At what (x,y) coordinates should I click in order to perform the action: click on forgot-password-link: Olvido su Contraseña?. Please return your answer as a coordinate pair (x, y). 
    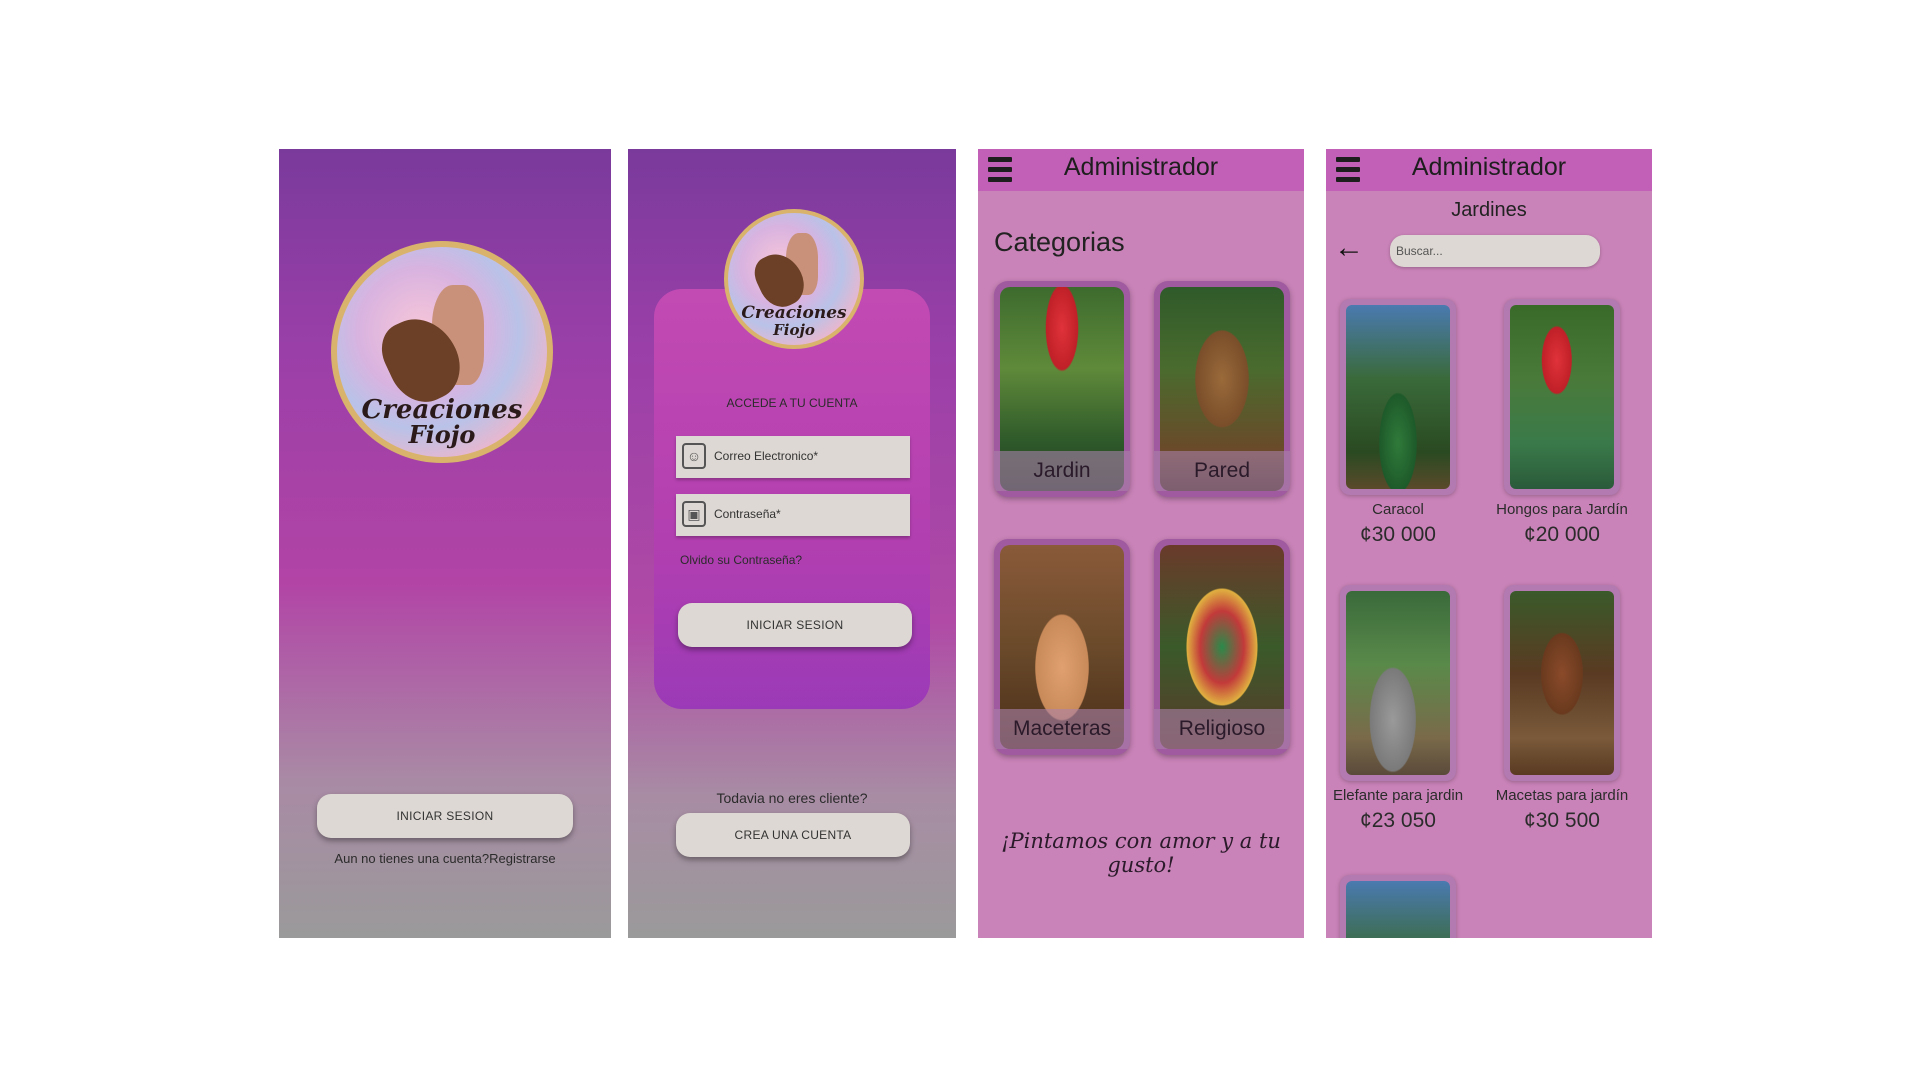
    Looking at the image, I should click on (741, 560).